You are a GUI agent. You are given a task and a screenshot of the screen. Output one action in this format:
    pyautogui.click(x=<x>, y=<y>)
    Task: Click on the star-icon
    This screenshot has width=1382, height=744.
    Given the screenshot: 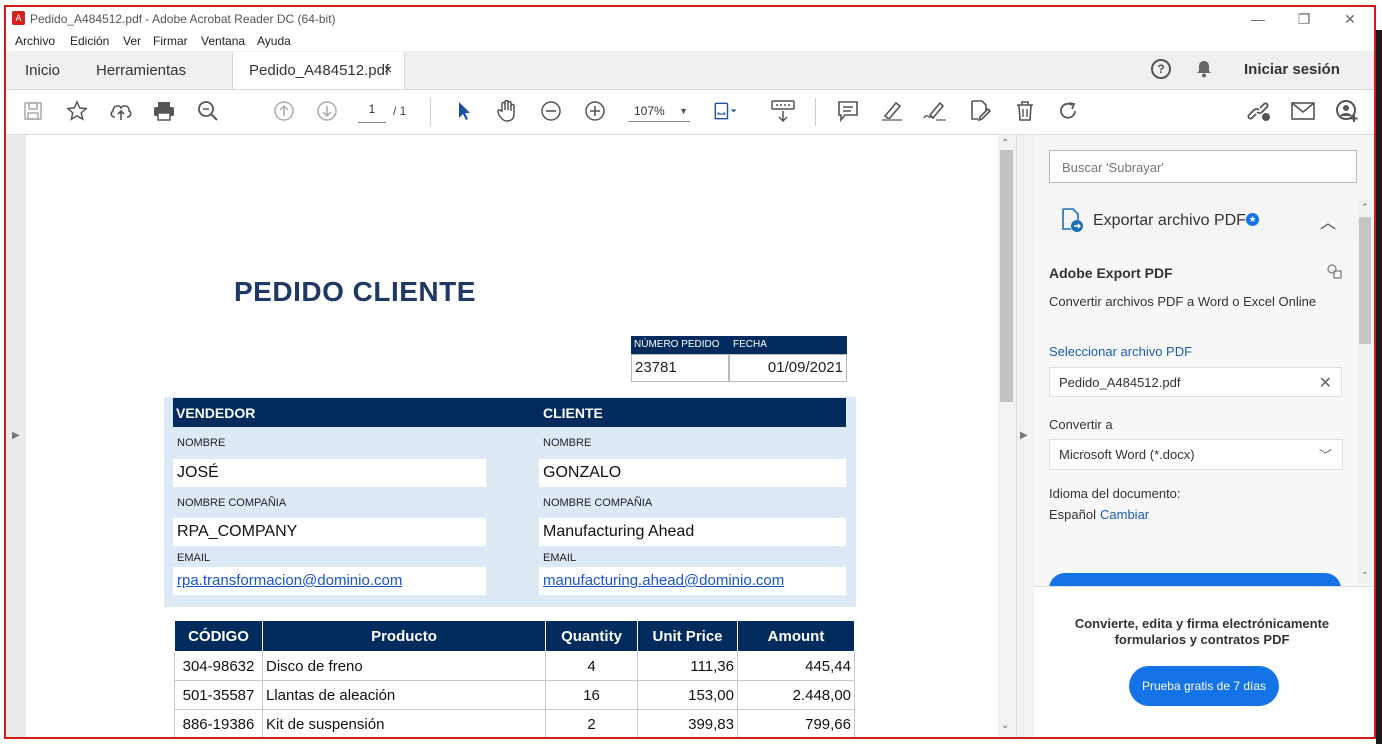 What is the action you would take?
    pyautogui.click(x=77, y=111)
    